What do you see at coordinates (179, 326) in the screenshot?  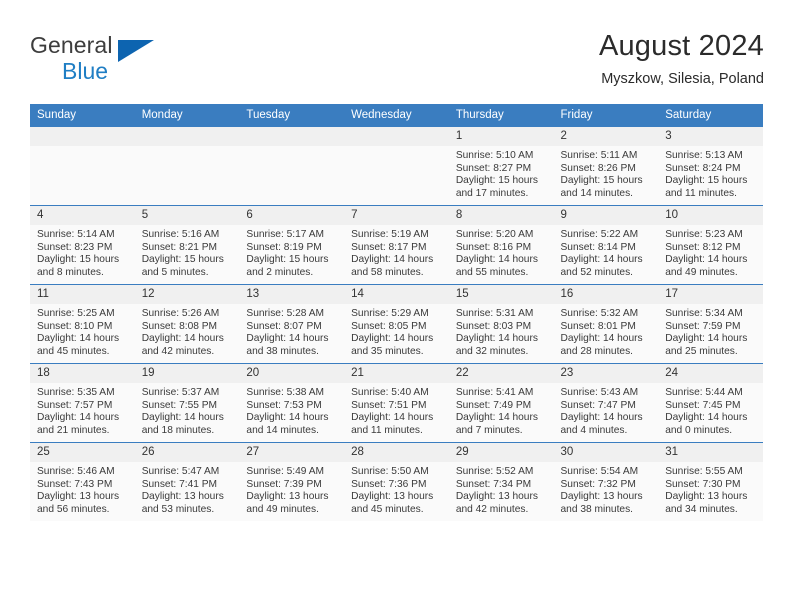 I see `day-sunset-text: Sunset: 8:08 PM` at bounding box center [179, 326].